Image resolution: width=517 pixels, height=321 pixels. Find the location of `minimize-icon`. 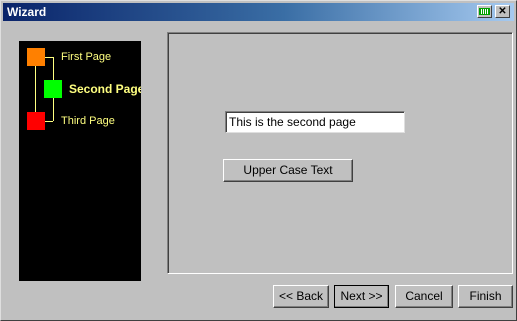

minimize-icon is located at coordinates (484, 11).